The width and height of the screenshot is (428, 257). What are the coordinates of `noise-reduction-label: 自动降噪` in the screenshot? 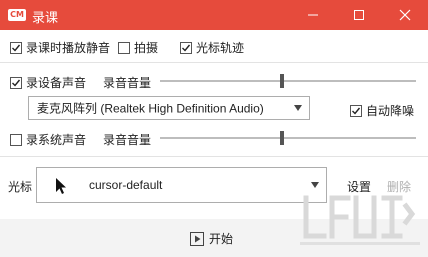 It's located at (390, 111).